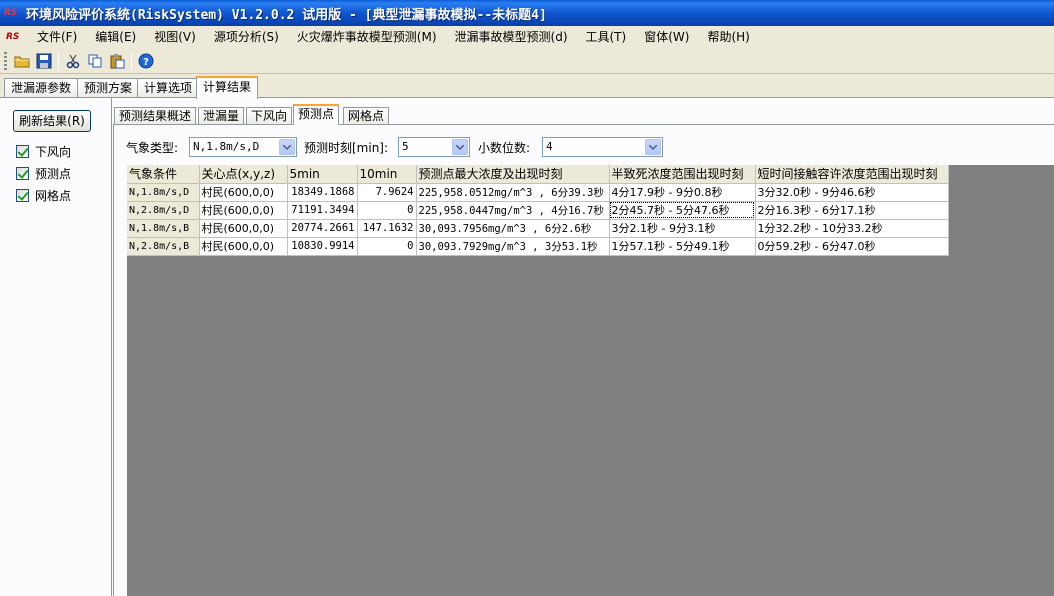  I want to click on checkbox-label: 下风向, so click(53, 151).